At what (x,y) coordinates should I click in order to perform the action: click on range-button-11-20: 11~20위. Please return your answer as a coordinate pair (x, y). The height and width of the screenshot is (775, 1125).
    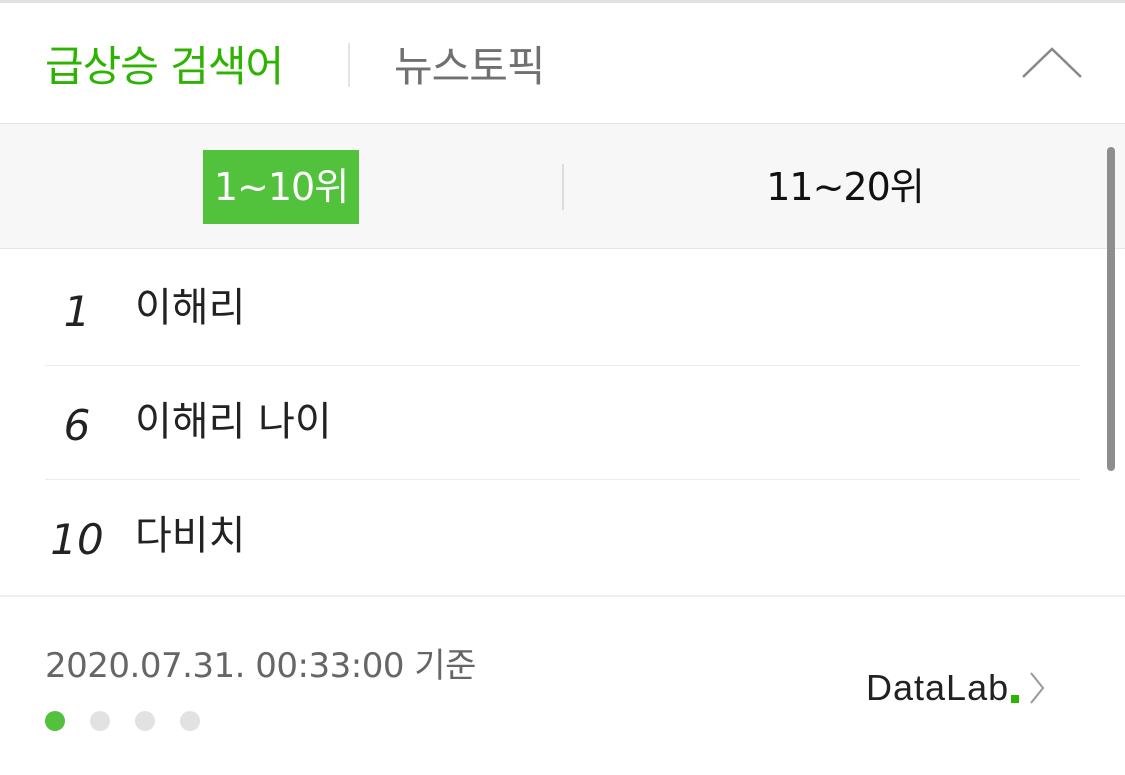
    Looking at the image, I should click on (845, 187).